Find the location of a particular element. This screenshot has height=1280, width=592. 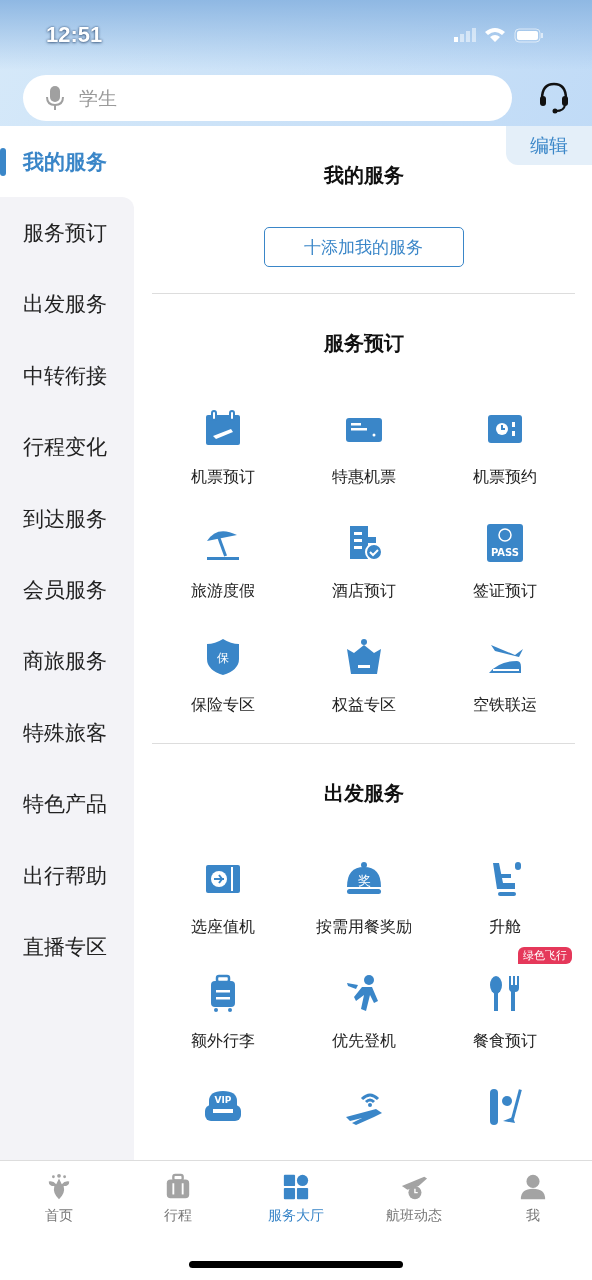

edit-button: 编辑 is located at coordinates (549, 145).